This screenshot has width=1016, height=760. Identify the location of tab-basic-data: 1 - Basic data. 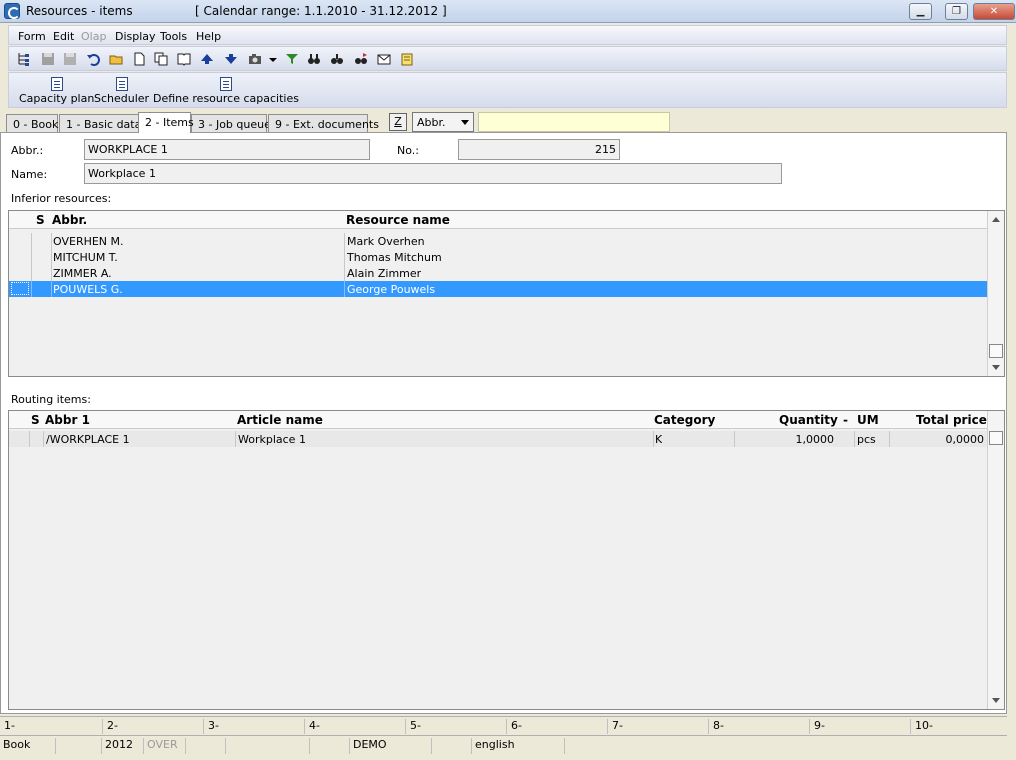
(100, 123).